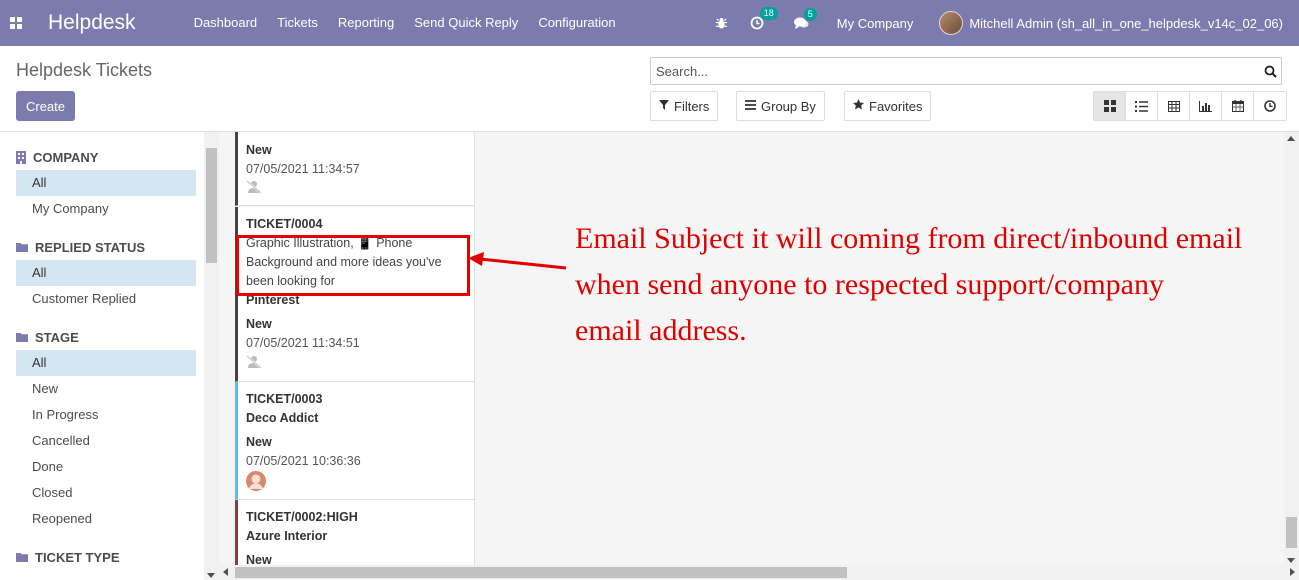 This screenshot has height=580, width=1299. What do you see at coordinates (957, 71) in the screenshot?
I see `search-input` at bounding box center [957, 71].